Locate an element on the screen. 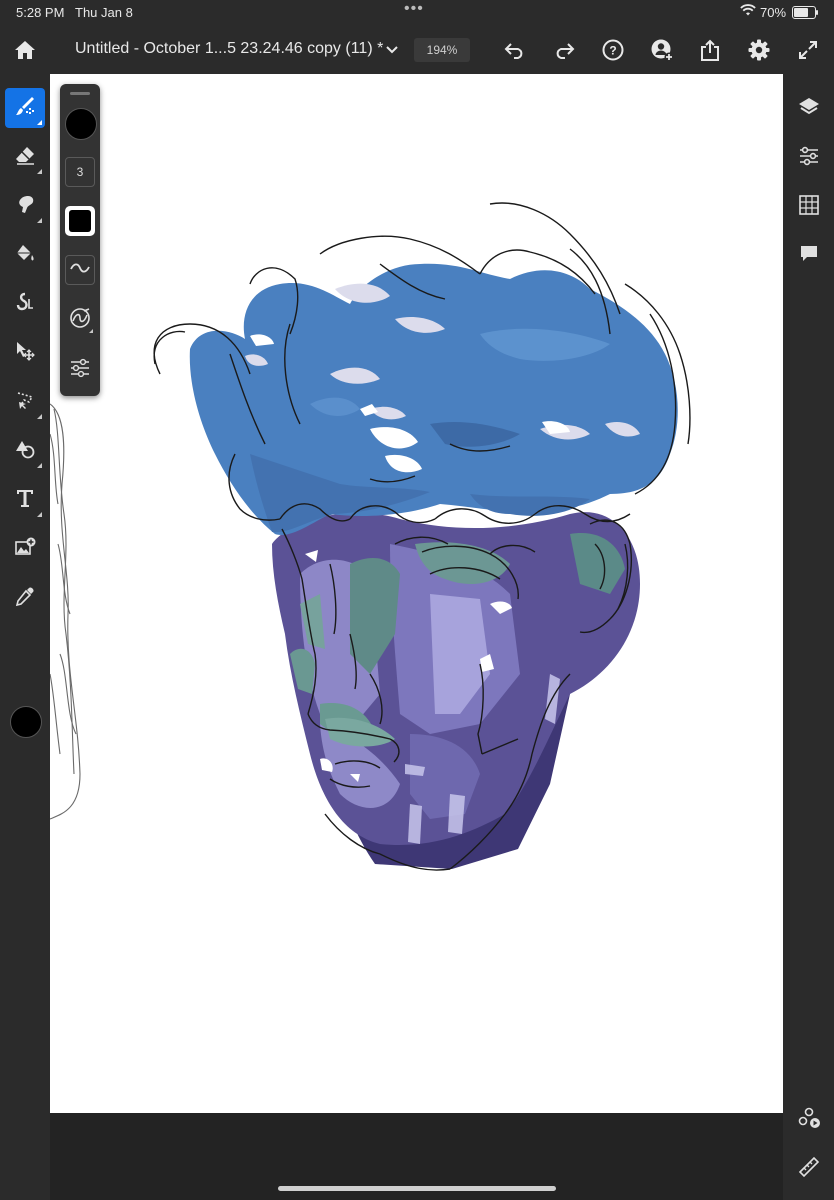 The width and height of the screenshot is (834, 1200). type-tool is located at coordinates (25, 500).